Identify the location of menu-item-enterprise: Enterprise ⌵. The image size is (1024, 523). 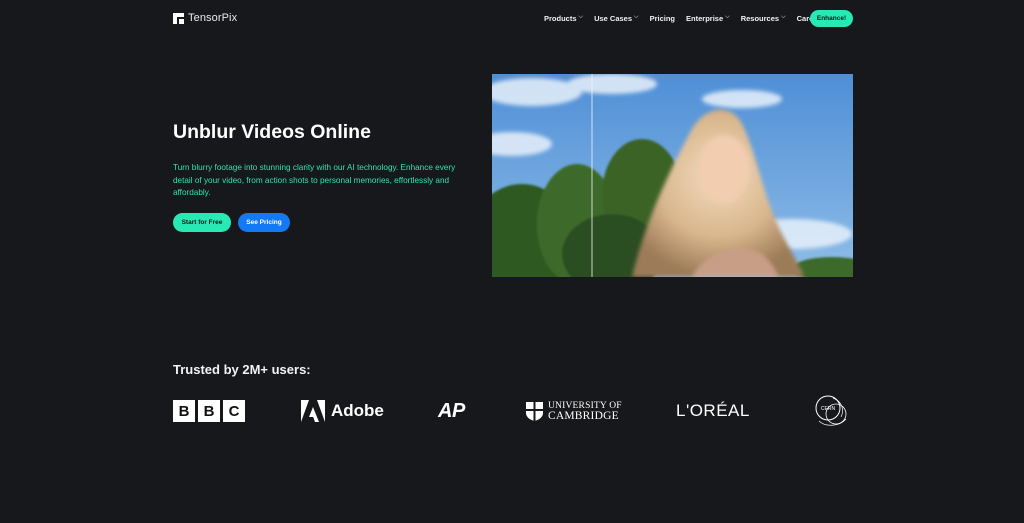
(708, 18).